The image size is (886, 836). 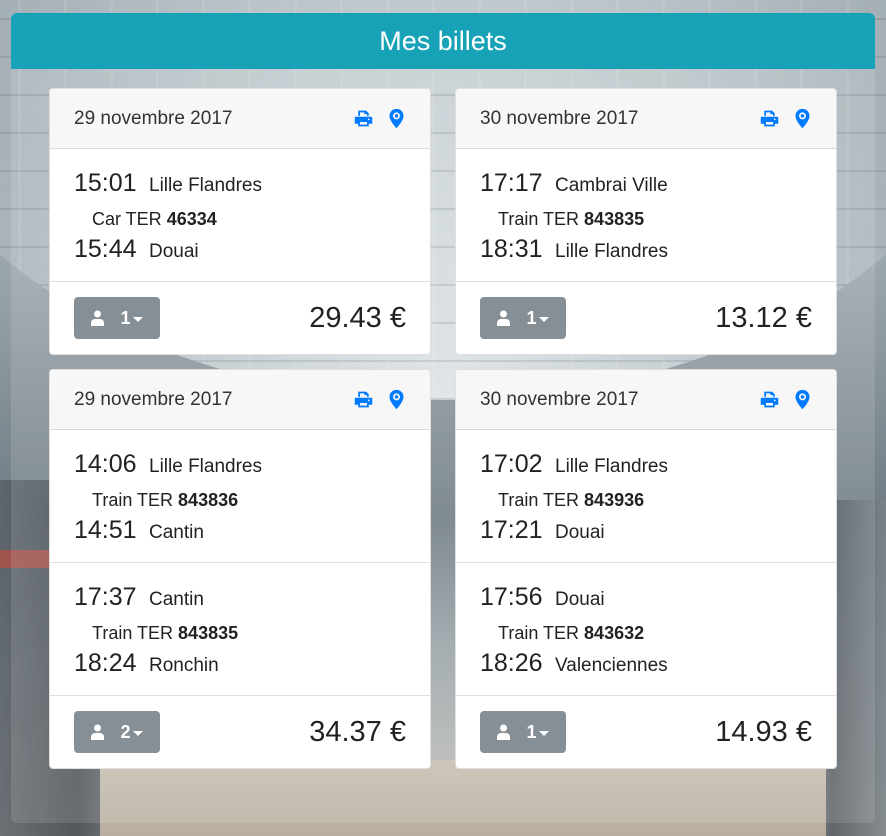 I want to click on ticket-price: 34.37 €, so click(x=357, y=731).